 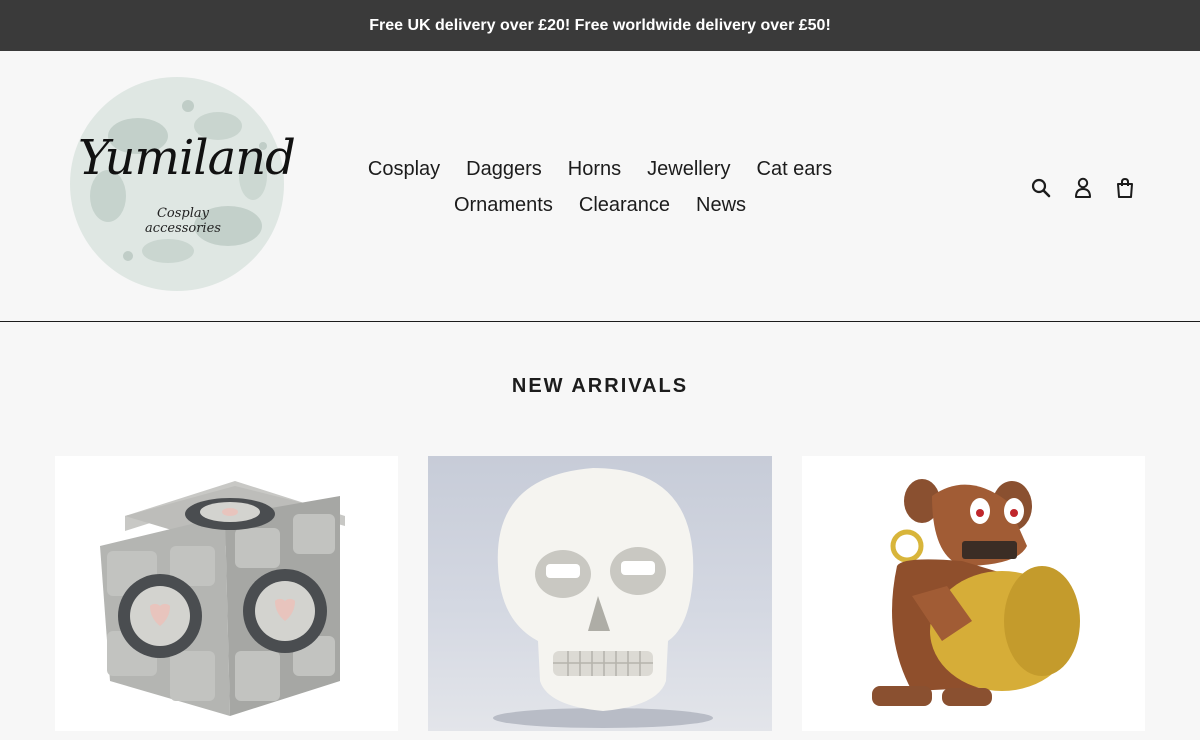 I want to click on nav-item-jewellery: Jewellery, so click(x=688, y=169).